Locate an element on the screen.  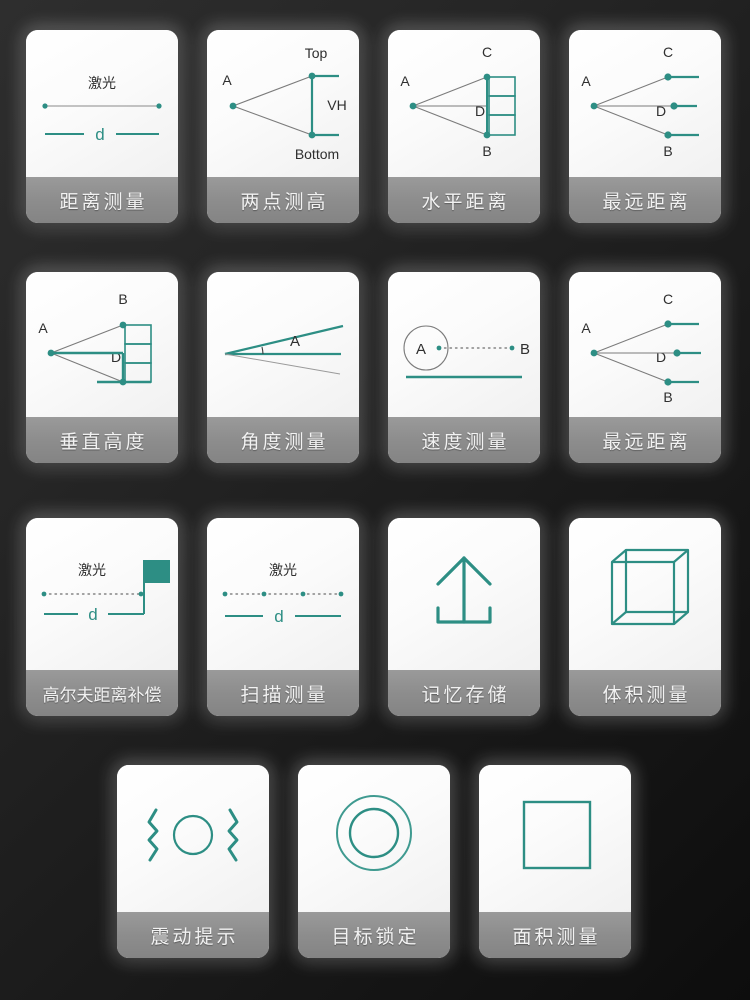
feature-card-horizontal-distance: C A D B 水平距离 is located at coordinates (464, 126).